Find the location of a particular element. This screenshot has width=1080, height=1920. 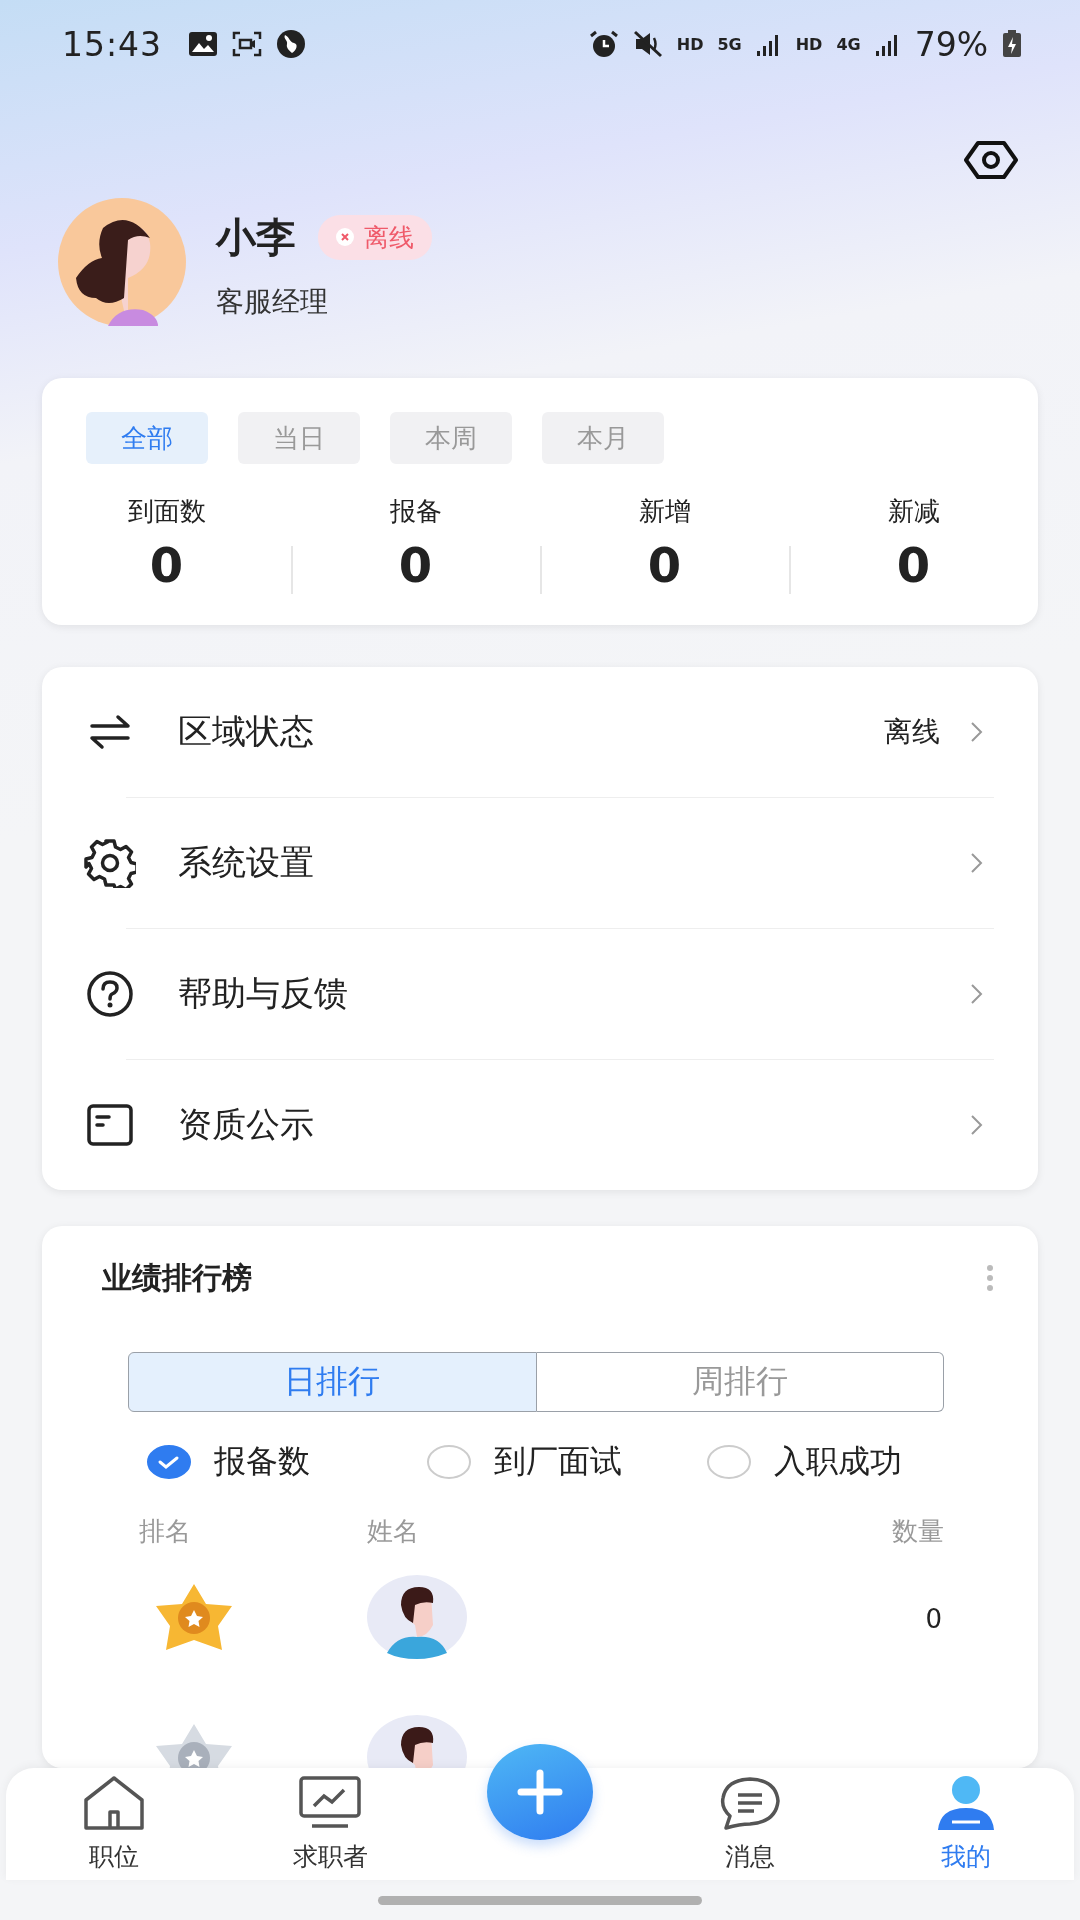

document-icon is located at coordinates (110, 1125).